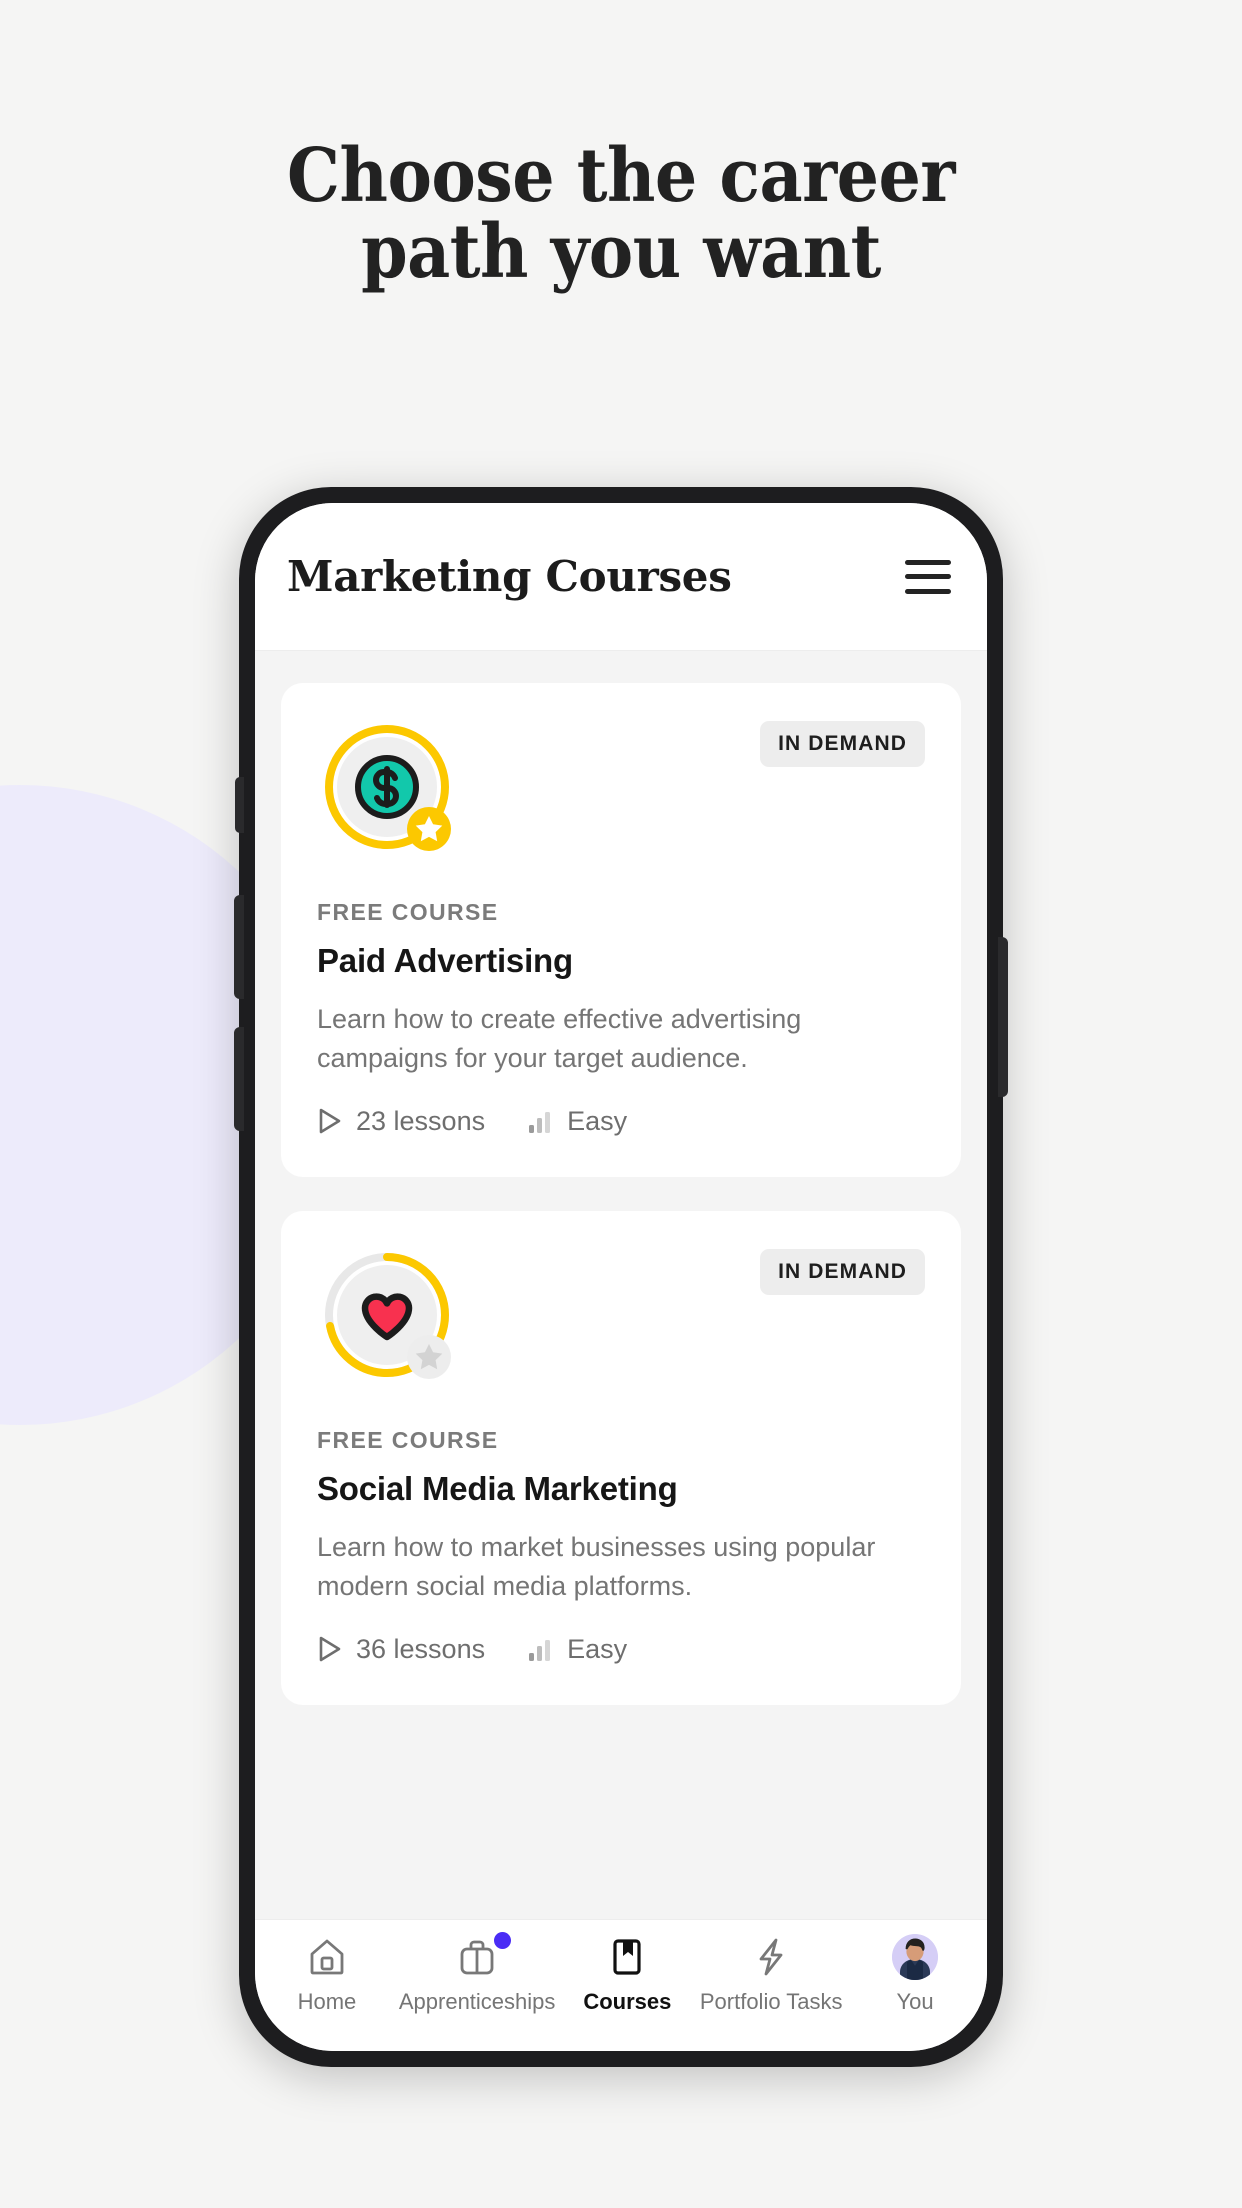 The height and width of the screenshot is (2208, 1242). I want to click on course-meta: 23 lessons Easy, so click(621, 1121).